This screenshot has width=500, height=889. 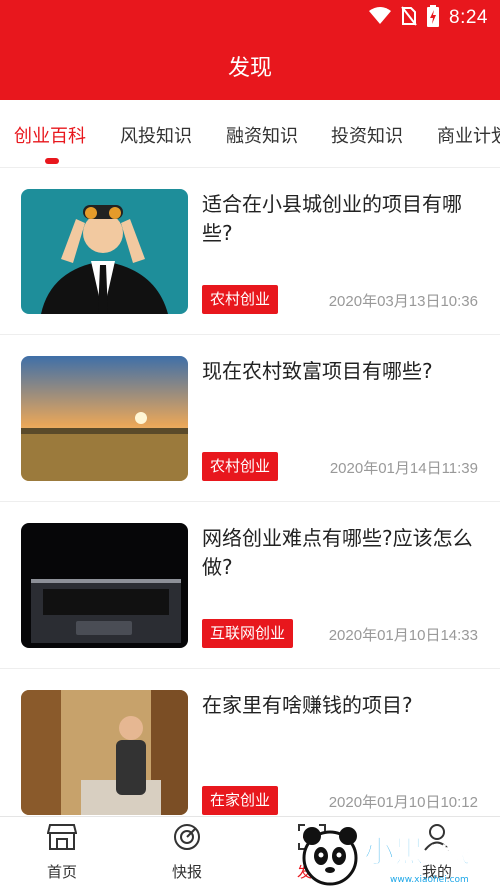 What do you see at coordinates (367, 135) in the screenshot?
I see `tab-investment-knowledge: 投资知识` at bounding box center [367, 135].